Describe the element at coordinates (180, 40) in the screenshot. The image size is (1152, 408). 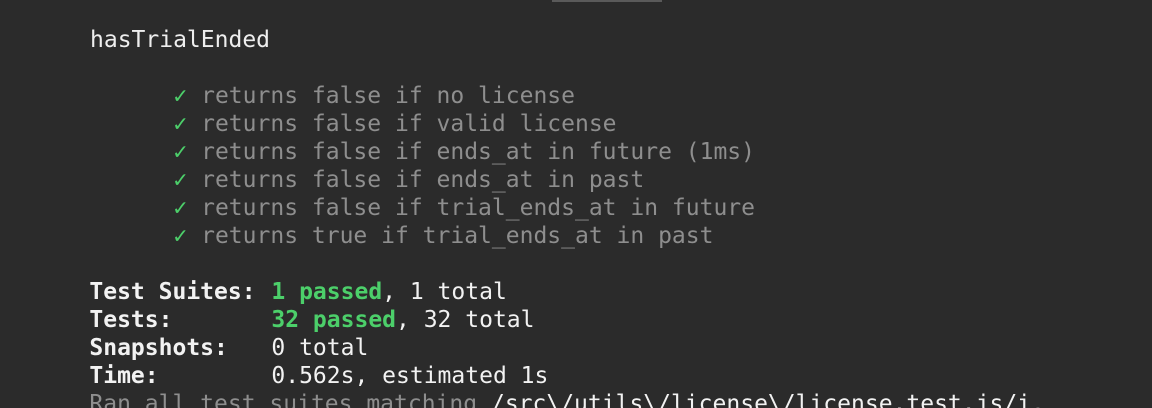
I see `suite-name: hasTrialEnded` at that location.